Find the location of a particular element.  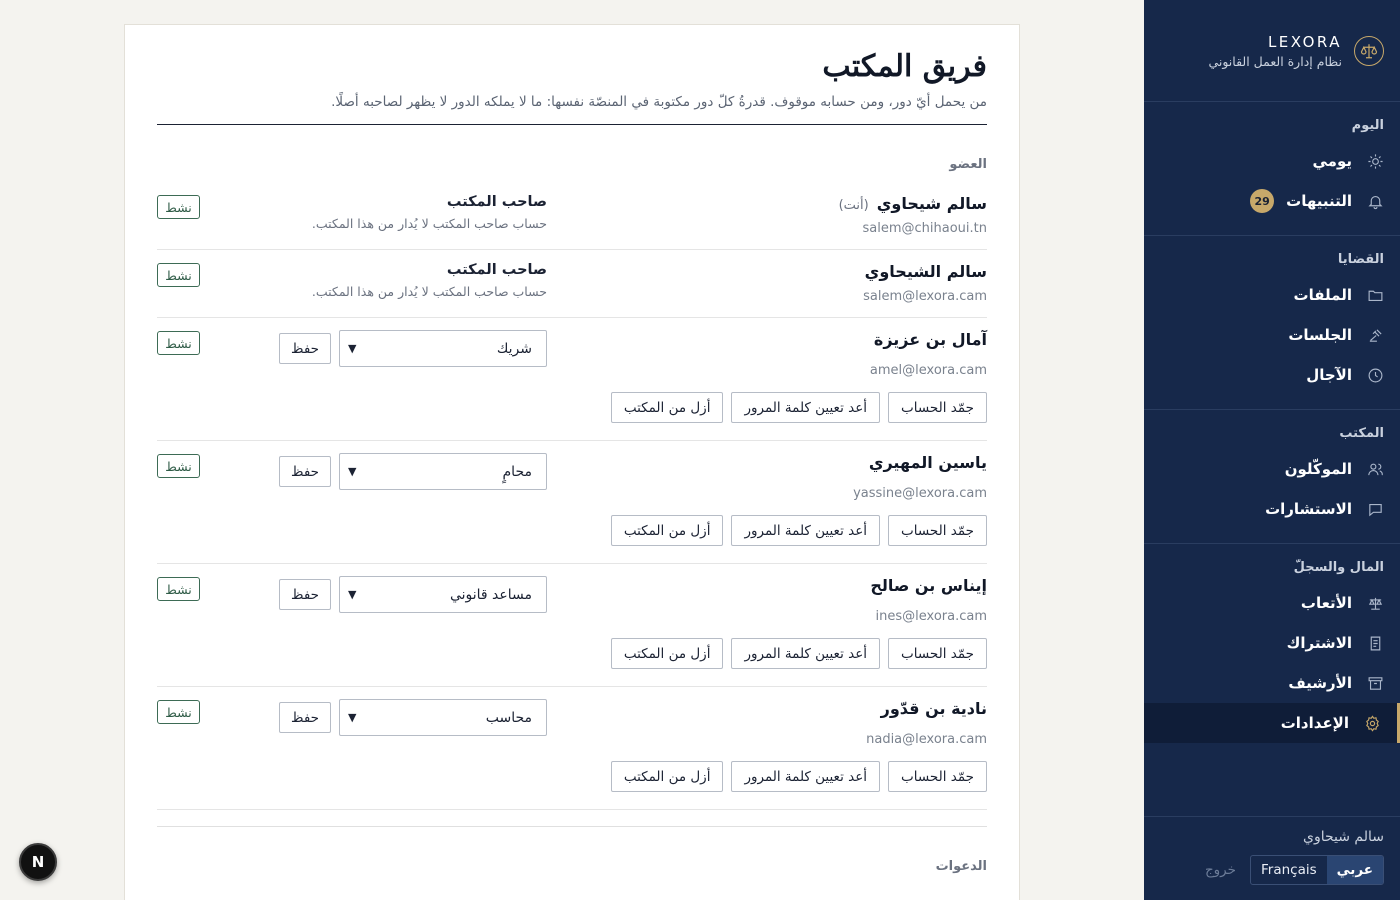

gear-icon is located at coordinates (1372, 723).